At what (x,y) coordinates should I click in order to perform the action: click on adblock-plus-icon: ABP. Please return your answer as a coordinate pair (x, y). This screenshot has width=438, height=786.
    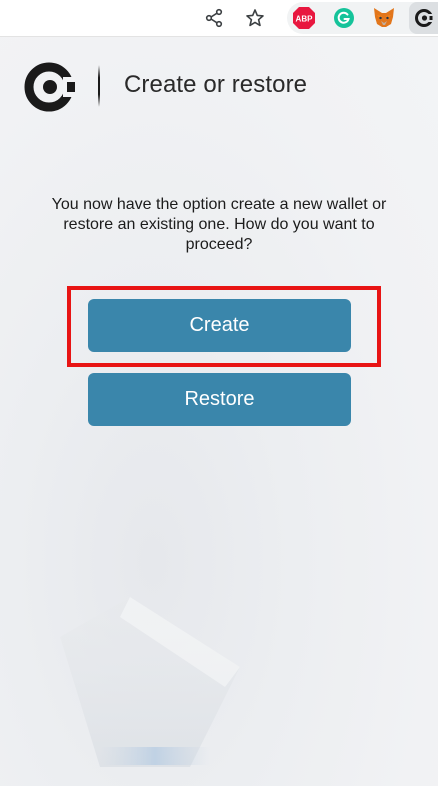
    Looking at the image, I should click on (304, 18).